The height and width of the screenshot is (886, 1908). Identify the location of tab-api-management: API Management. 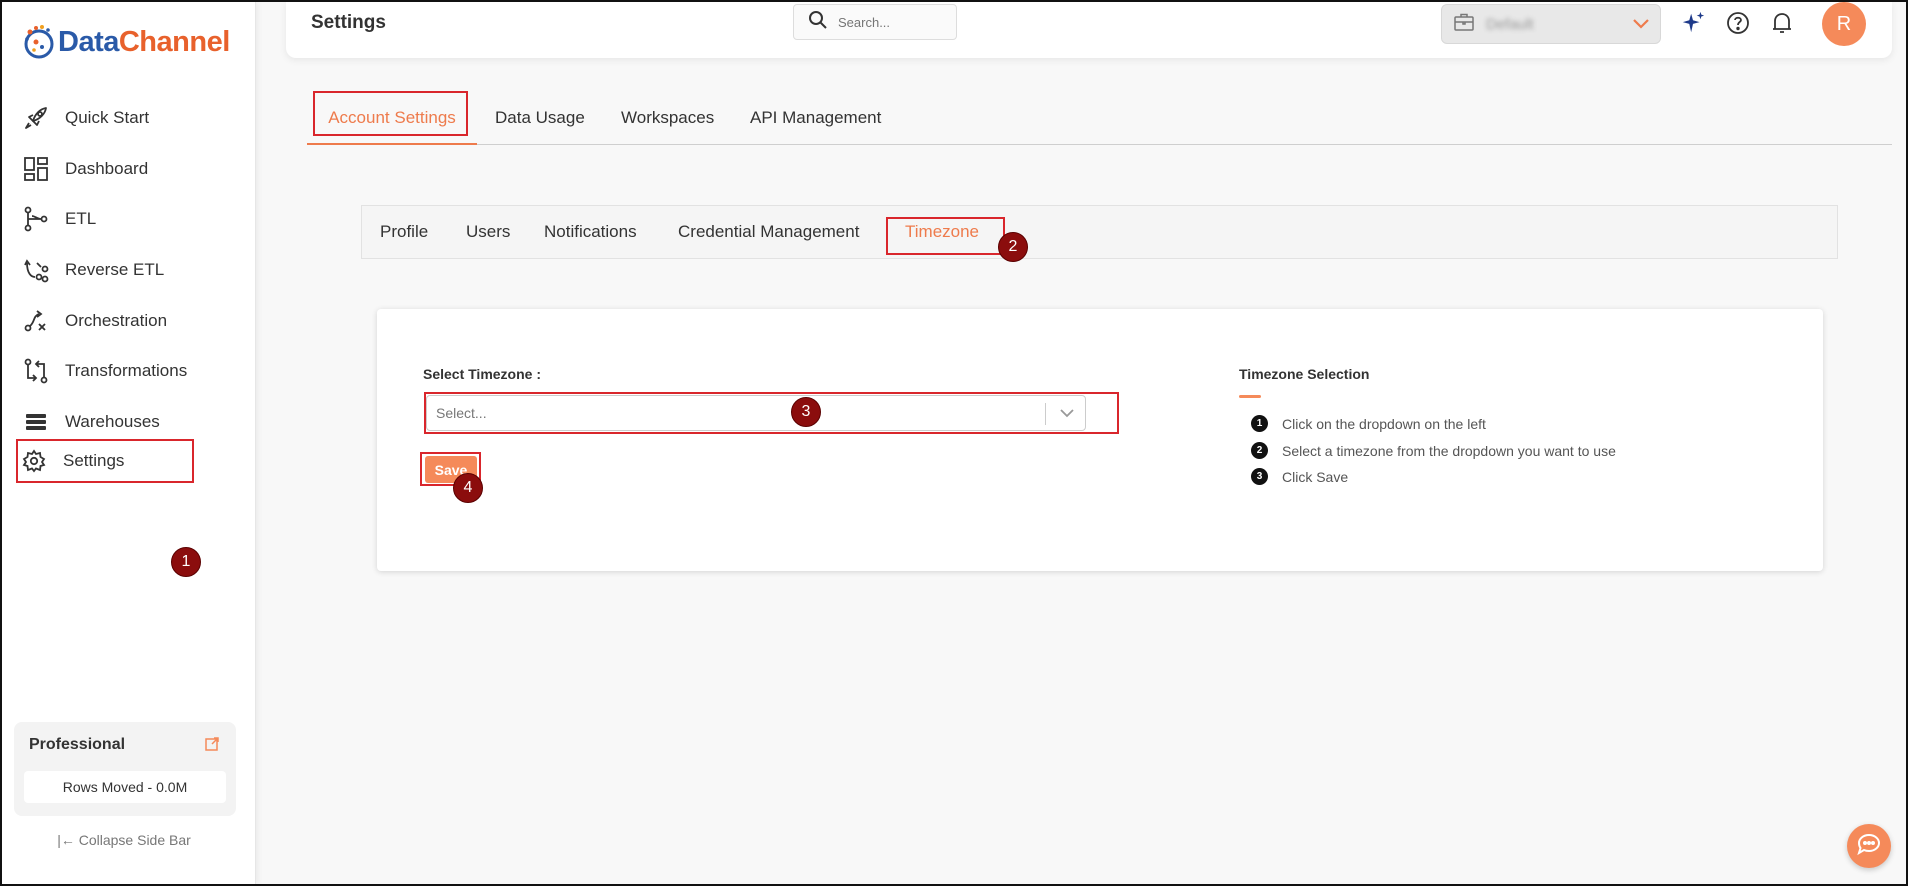
(815, 118).